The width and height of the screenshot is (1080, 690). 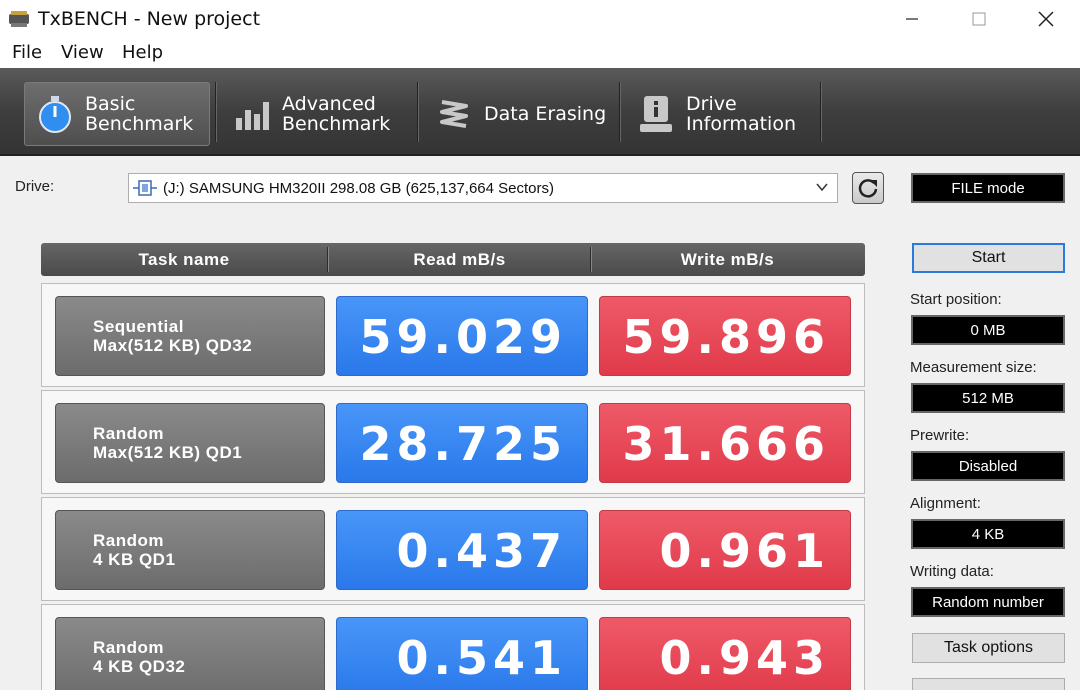 What do you see at coordinates (725, 336) in the screenshot?
I see `write-value: 59.896` at bounding box center [725, 336].